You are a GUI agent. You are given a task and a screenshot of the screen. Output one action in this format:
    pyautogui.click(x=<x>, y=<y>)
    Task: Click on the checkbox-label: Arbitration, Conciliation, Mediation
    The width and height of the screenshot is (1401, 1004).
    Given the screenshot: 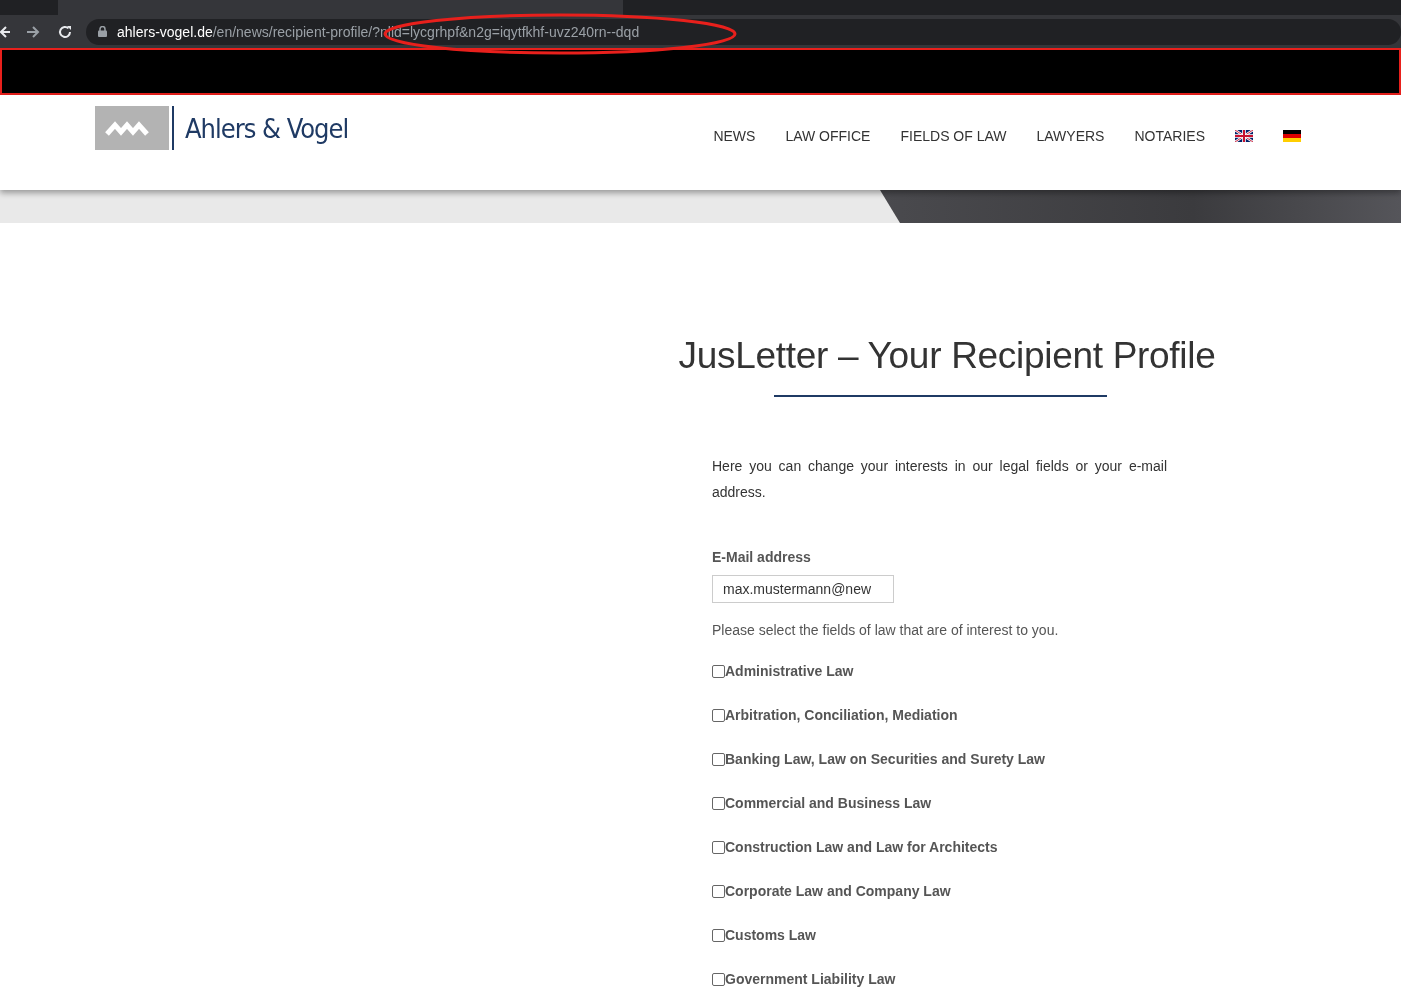 What is the action you would take?
    pyautogui.click(x=841, y=715)
    